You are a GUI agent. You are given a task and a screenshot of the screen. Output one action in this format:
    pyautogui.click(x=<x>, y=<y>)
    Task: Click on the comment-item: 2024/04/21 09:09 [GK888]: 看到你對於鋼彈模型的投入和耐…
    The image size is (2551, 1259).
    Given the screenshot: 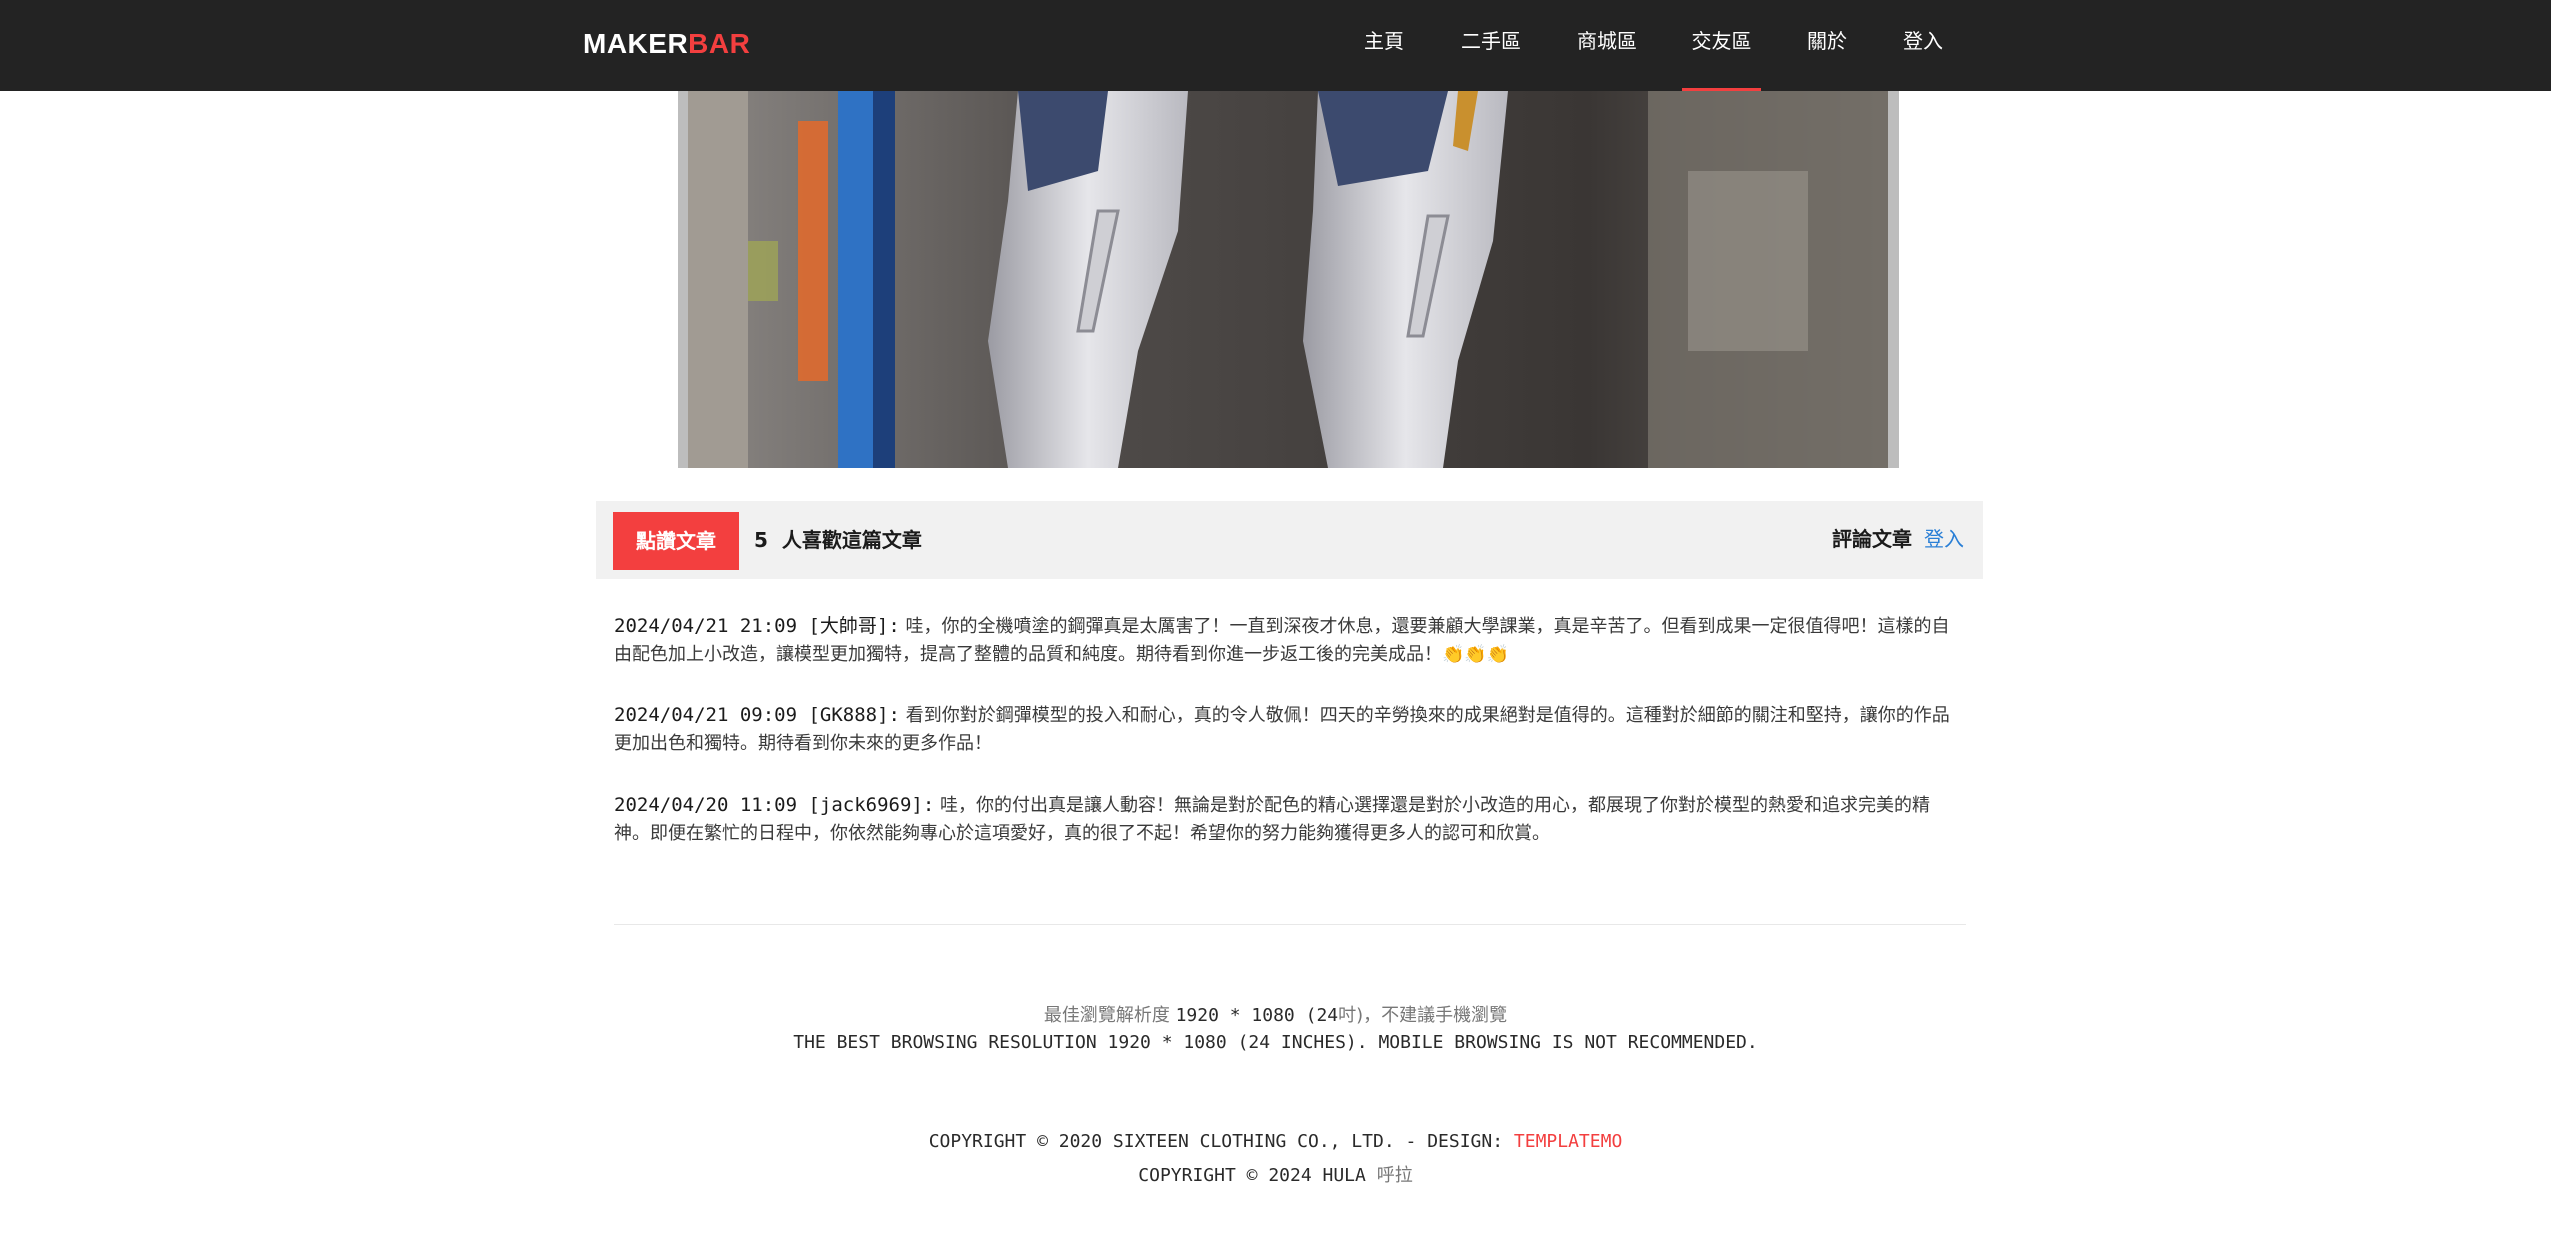 What is the action you would take?
    pyautogui.click(x=1286, y=729)
    